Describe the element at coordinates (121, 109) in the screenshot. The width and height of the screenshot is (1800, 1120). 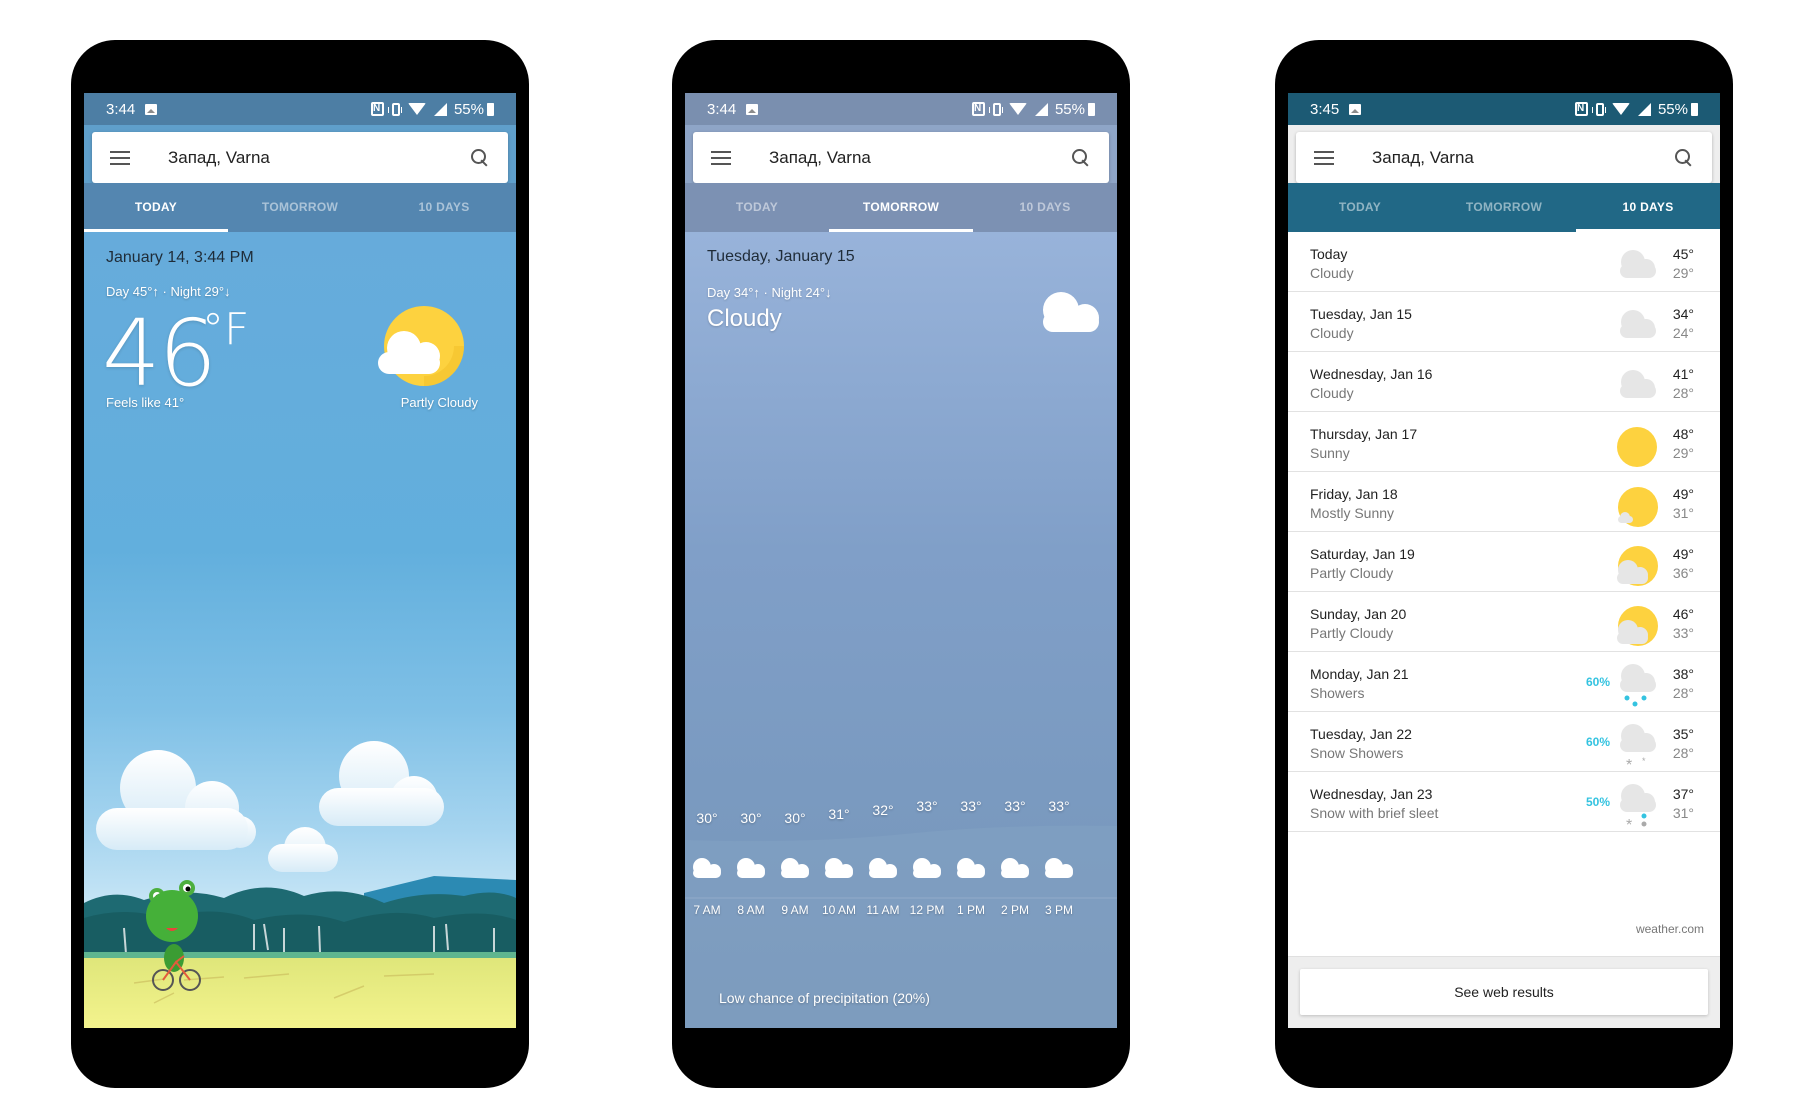
I see `status-time: 3:44` at that location.